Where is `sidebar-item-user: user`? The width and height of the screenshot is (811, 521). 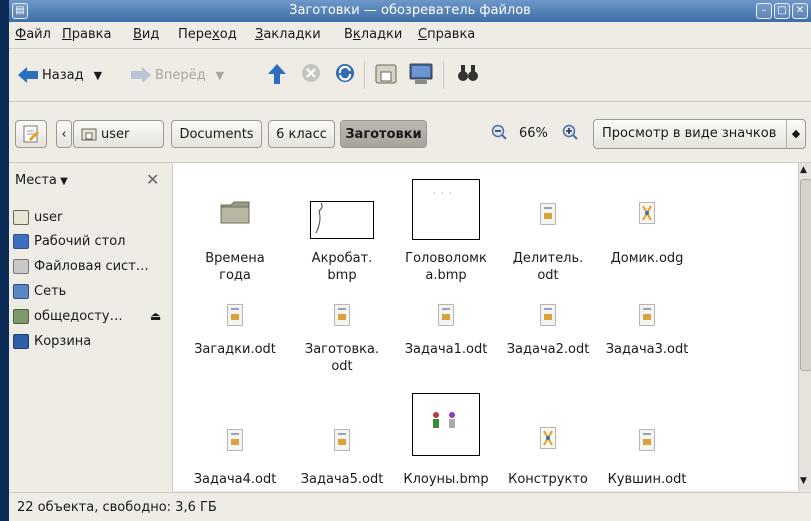 sidebar-item-user: user is located at coordinates (37, 217).